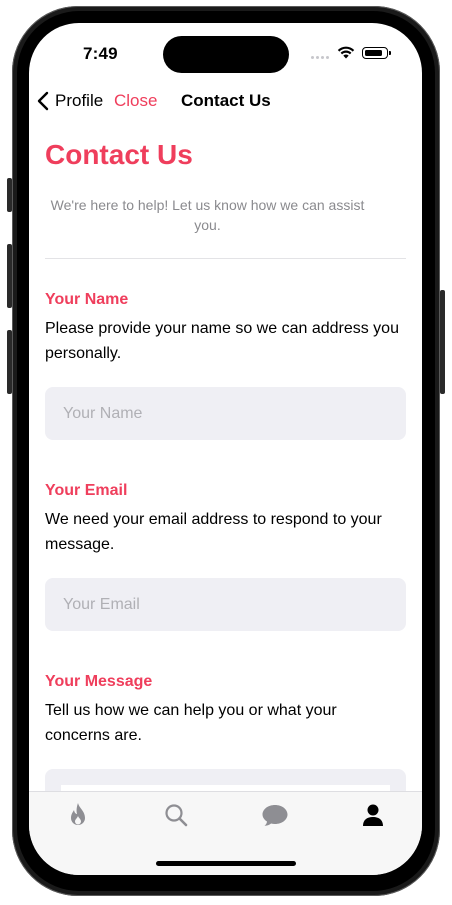 Image resolution: width=452 pixels, height=905 pixels. I want to click on navigation-bar: Profile Close Contact Us, so click(225, 101).